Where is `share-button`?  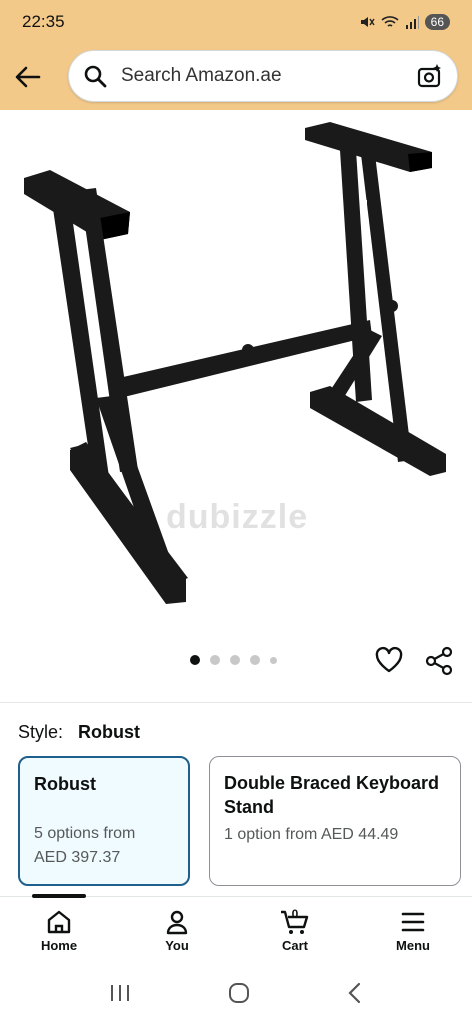
share-button is located at coordinates (439, 663).